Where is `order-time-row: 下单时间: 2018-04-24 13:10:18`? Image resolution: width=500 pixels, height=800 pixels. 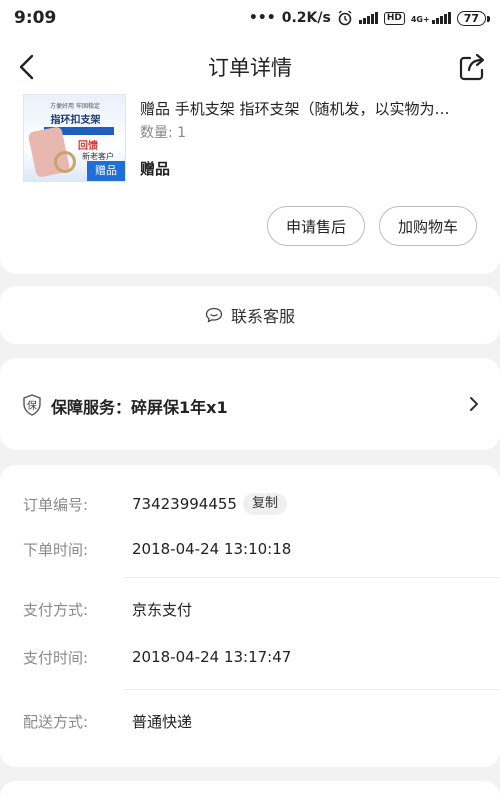
order-time-row: 下单时间: 2018-04-24 13:10:18 is located at coordinates (250, 549).